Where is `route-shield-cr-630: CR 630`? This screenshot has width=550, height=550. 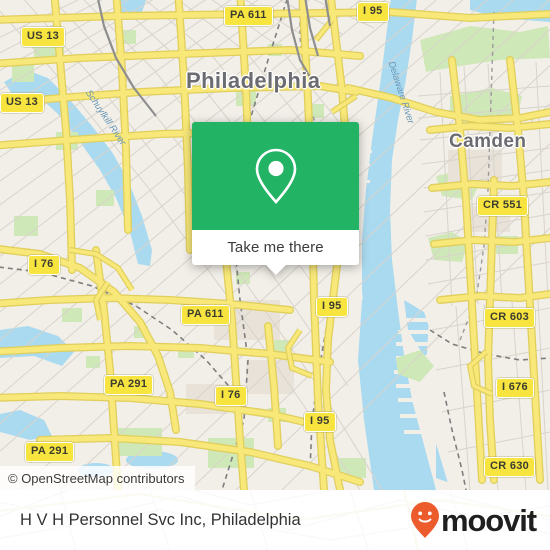 route-shield-cr-630: CR 630 is located at coordinates (510, 467).